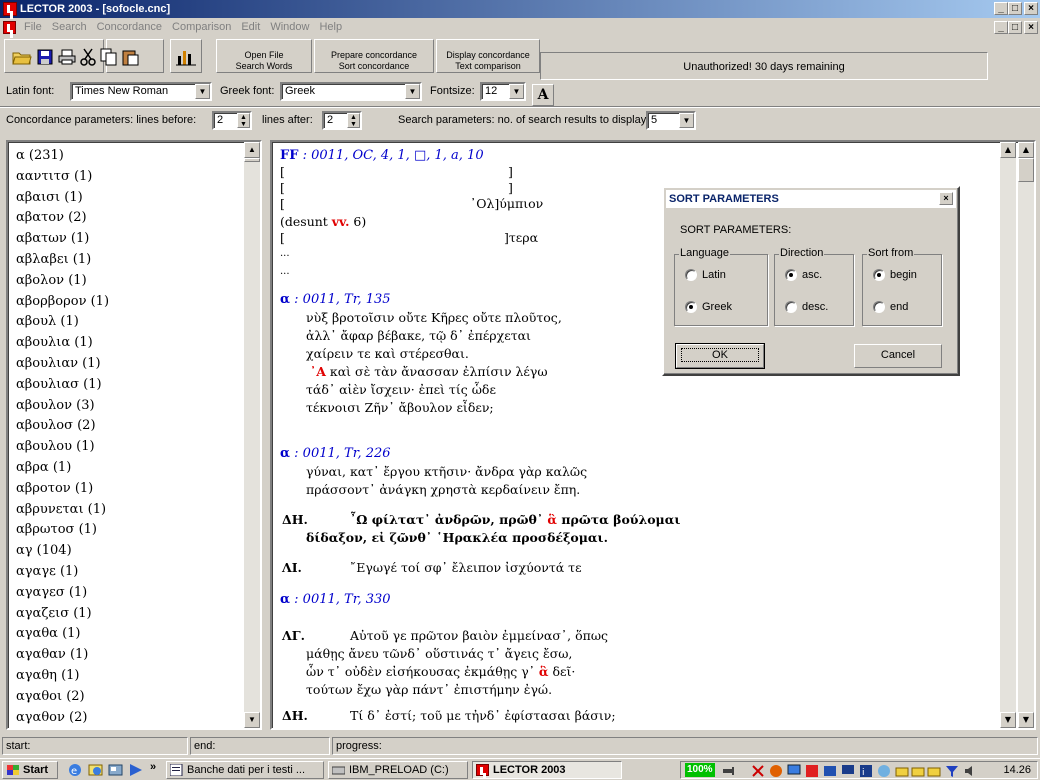  I want to click on word-list-item: αβρυνεται (1), so click(138, 510).